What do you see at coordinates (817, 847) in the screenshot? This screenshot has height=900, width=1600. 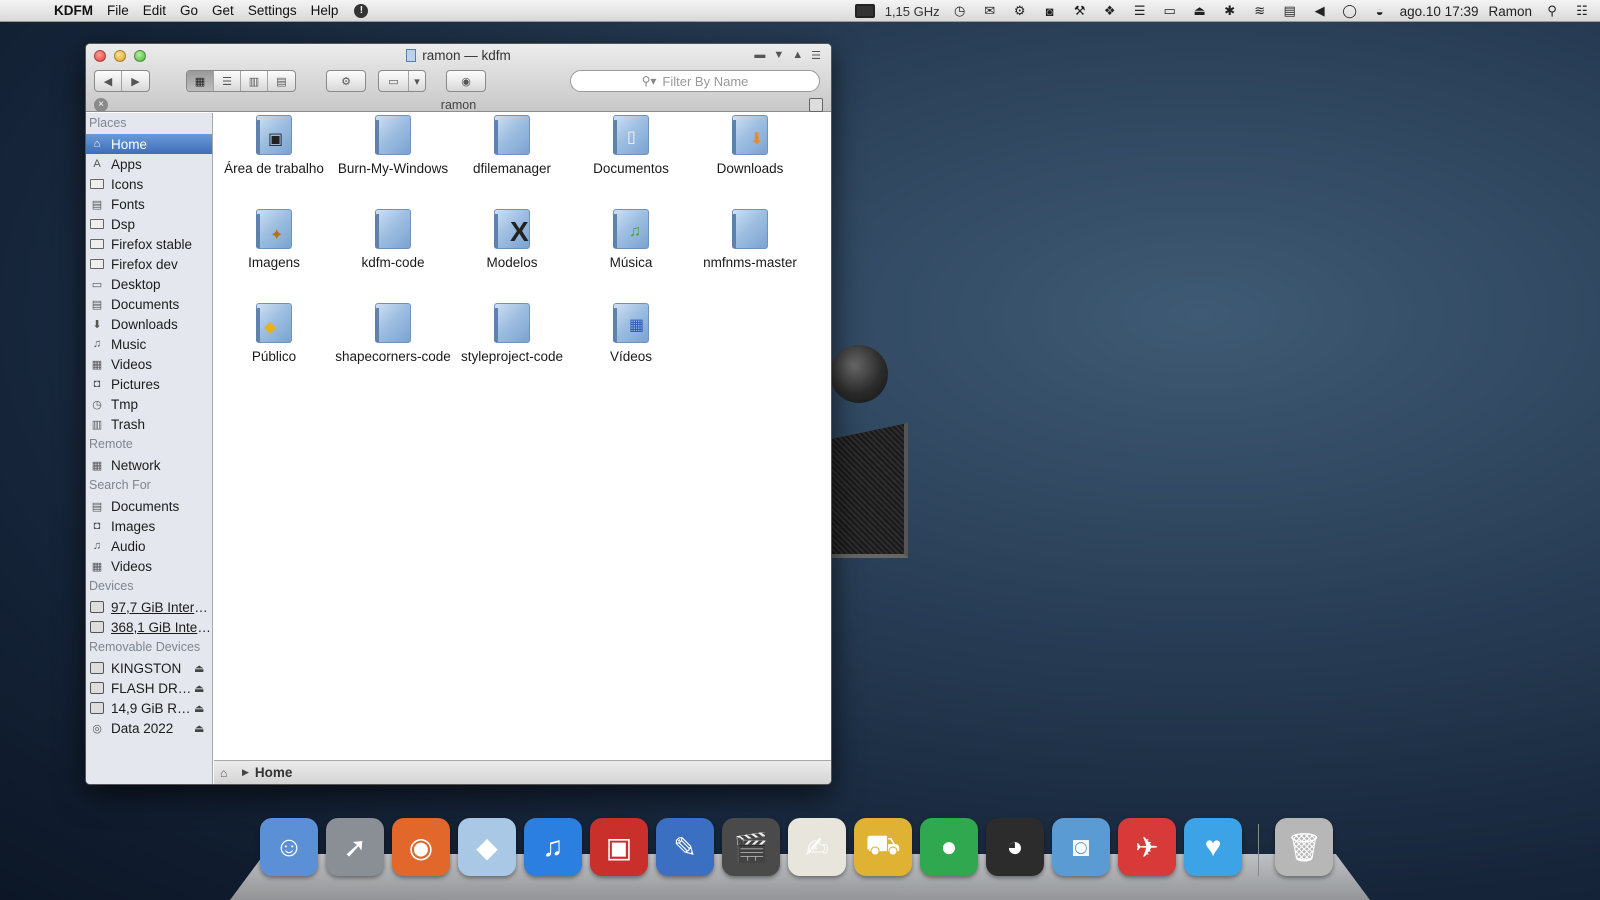 I see `textedit-icon: ✍` at bounding box center [817, 847].